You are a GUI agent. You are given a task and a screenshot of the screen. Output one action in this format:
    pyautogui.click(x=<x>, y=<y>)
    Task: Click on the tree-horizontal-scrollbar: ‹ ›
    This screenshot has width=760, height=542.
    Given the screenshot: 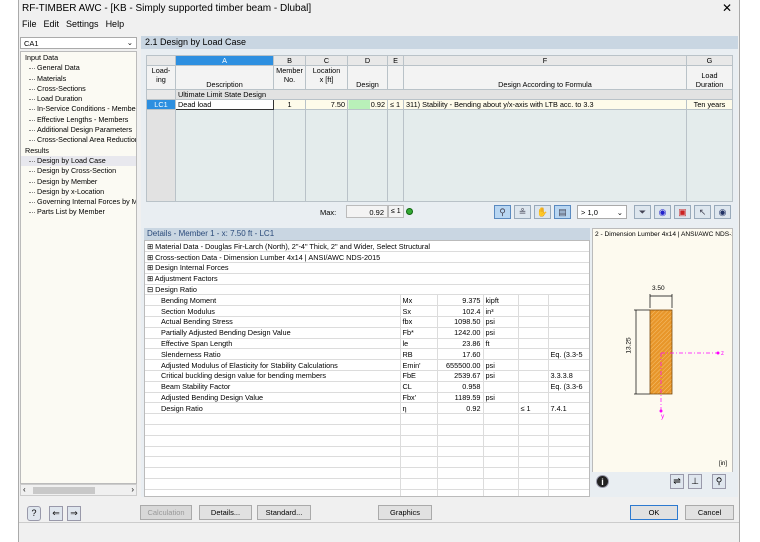 What is the action you would take?
    pyautogui.click(x=78, y=490)
    